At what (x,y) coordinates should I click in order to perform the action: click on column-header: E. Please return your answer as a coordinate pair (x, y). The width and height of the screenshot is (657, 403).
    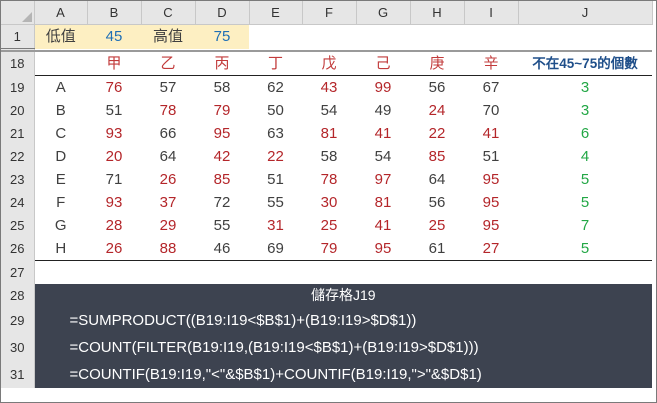
    Looking at the image, I should click on (276, 13).